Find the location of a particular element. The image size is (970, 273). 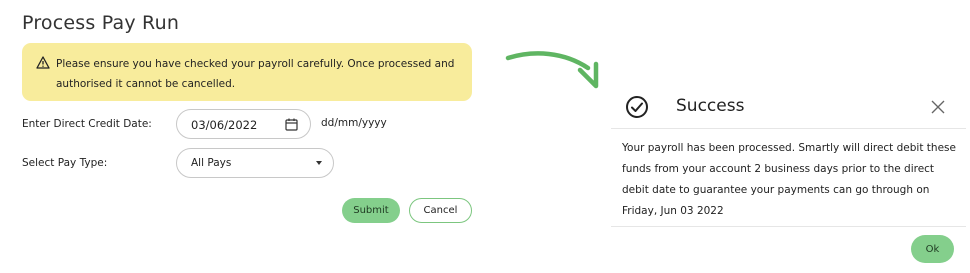

pay-type-label: Select Pay Type: is located at coordinates (65, 163).